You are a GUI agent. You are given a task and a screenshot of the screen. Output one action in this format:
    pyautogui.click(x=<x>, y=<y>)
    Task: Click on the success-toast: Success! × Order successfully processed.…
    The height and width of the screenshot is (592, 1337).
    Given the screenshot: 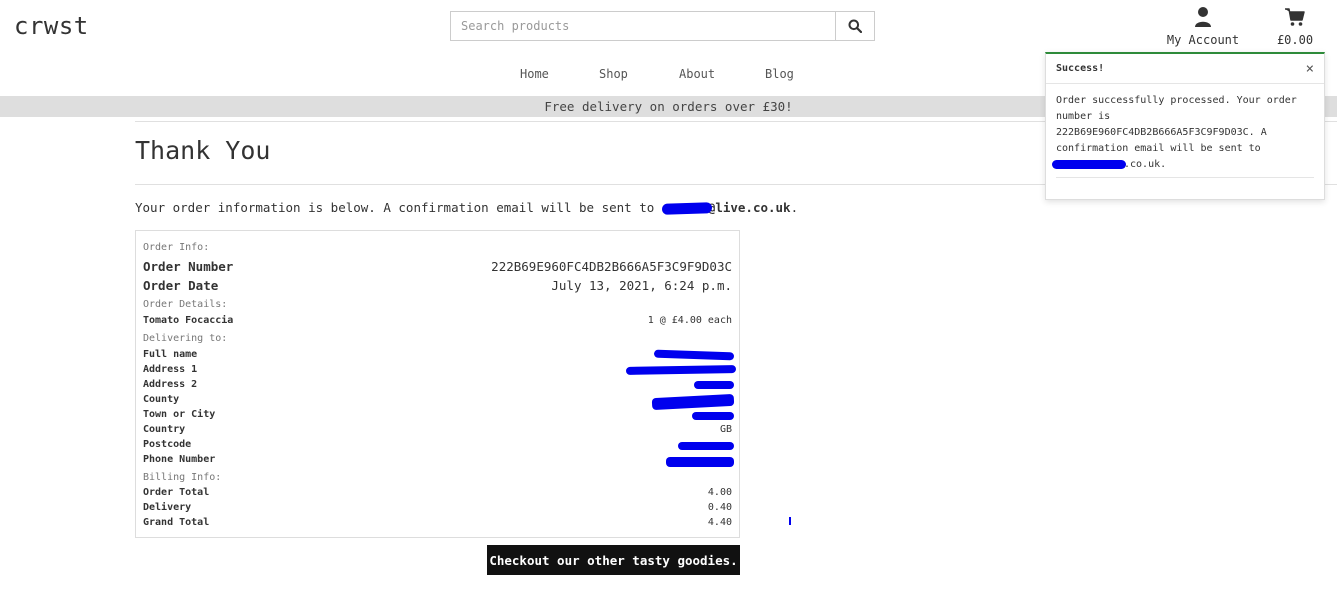 What is the action you would take?
    pyautogui.click(x=1185, y=126)
    